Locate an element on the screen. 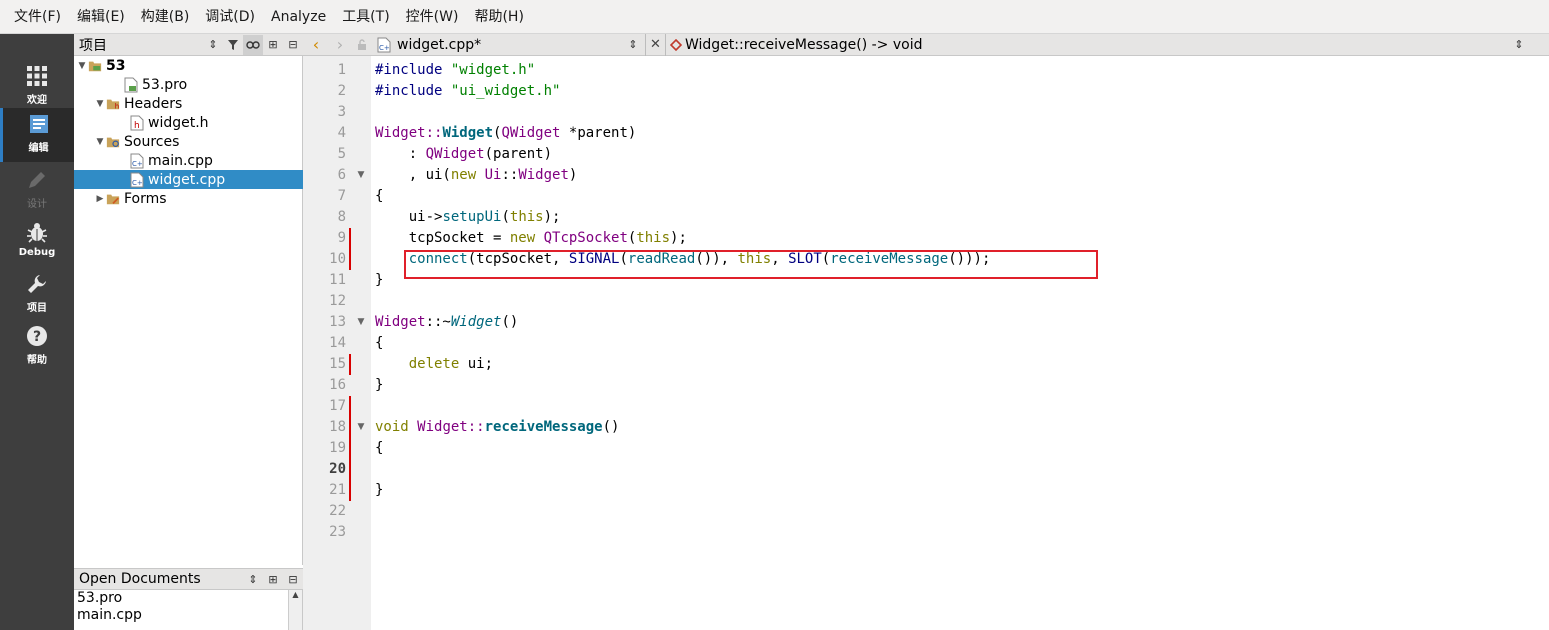 The image size is (1549, 630). menu-help: 帮助(H) is located at coordinates (498, 17).